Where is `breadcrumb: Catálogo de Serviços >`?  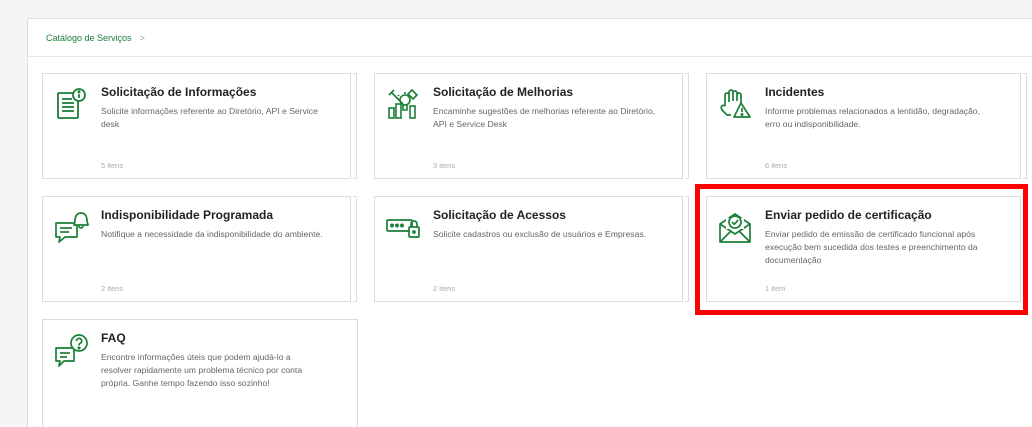 breadcrumb: Catálogo de Serviços > is located at coordinates (530, 38).